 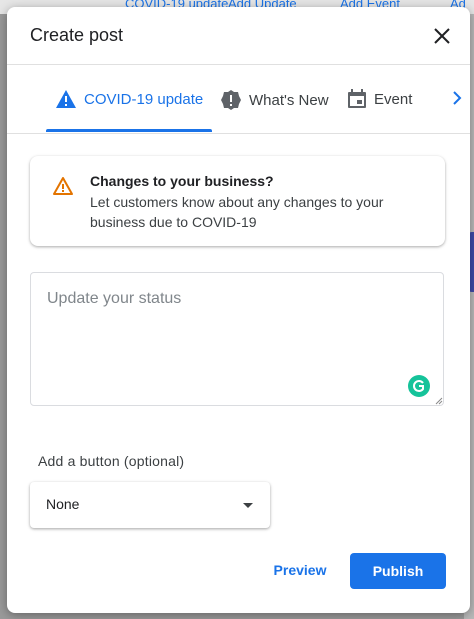 I want to click on tab-covid-update: COVID-19 update, so click(x=129, y=99).